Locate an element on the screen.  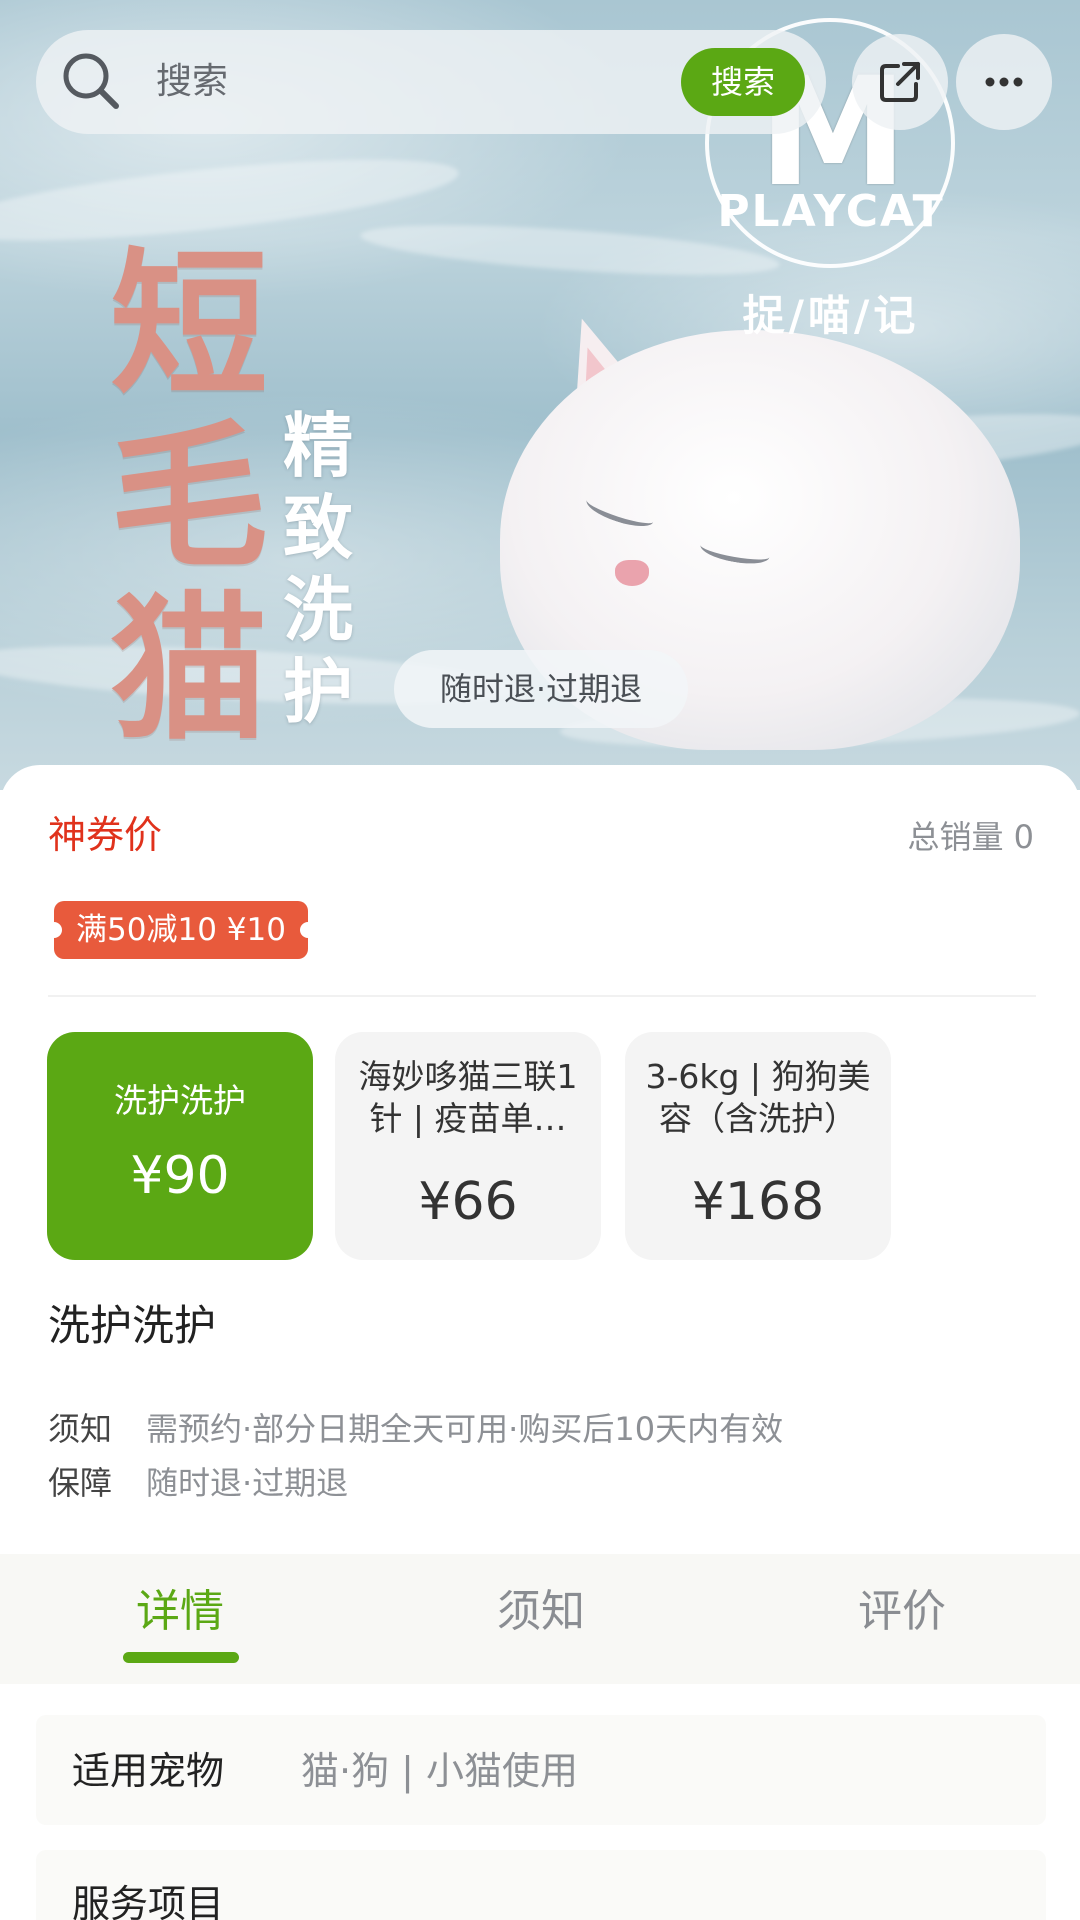
guarantee-row: 保障 随时退·过期退 is located at coordinates (198, 1483).